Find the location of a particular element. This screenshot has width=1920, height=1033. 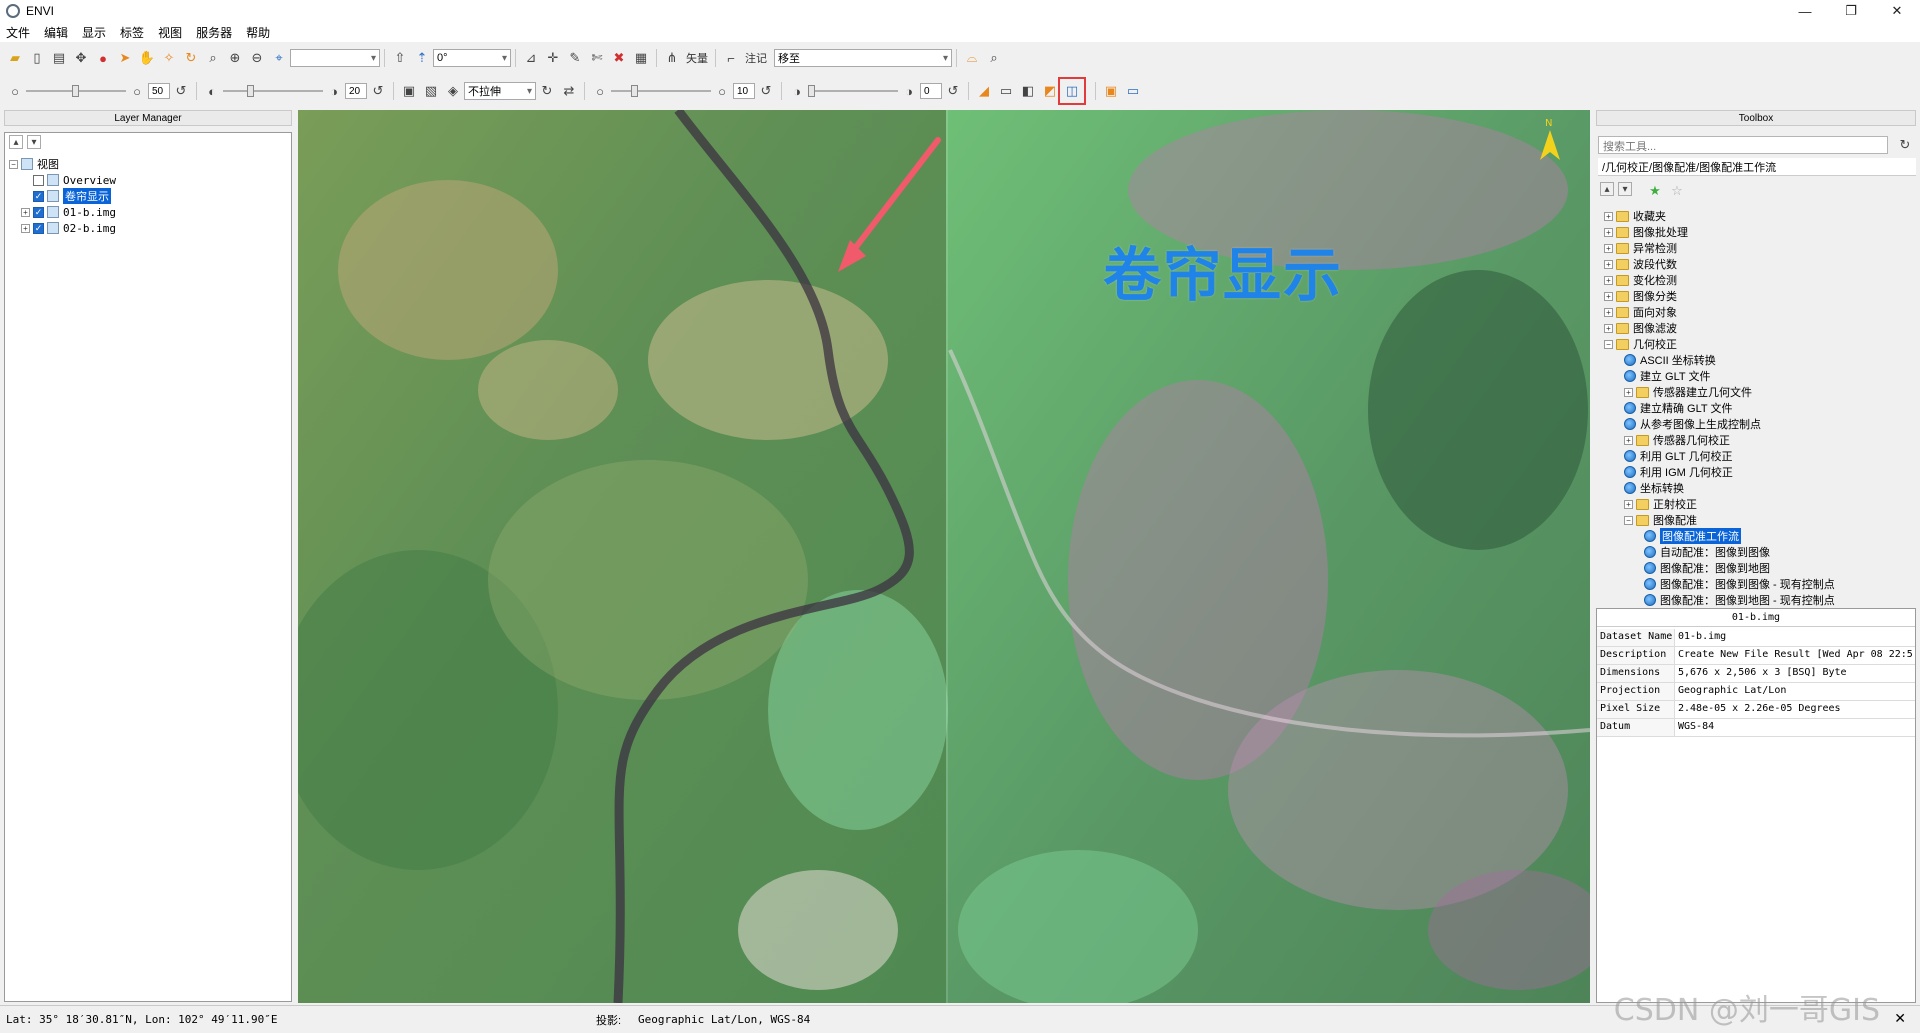

swipe-checkbox: ✓ is located at coordinates (38, 196).